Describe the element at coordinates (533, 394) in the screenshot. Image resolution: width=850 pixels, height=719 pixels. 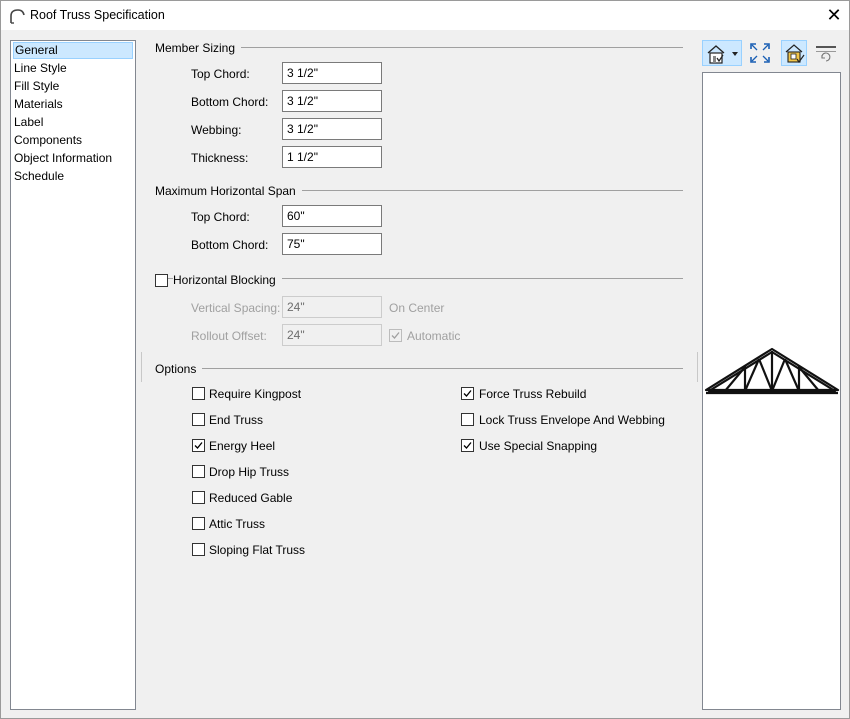
I see `force-truss-rebuild-label: Force Truss Rebuild` at that location.